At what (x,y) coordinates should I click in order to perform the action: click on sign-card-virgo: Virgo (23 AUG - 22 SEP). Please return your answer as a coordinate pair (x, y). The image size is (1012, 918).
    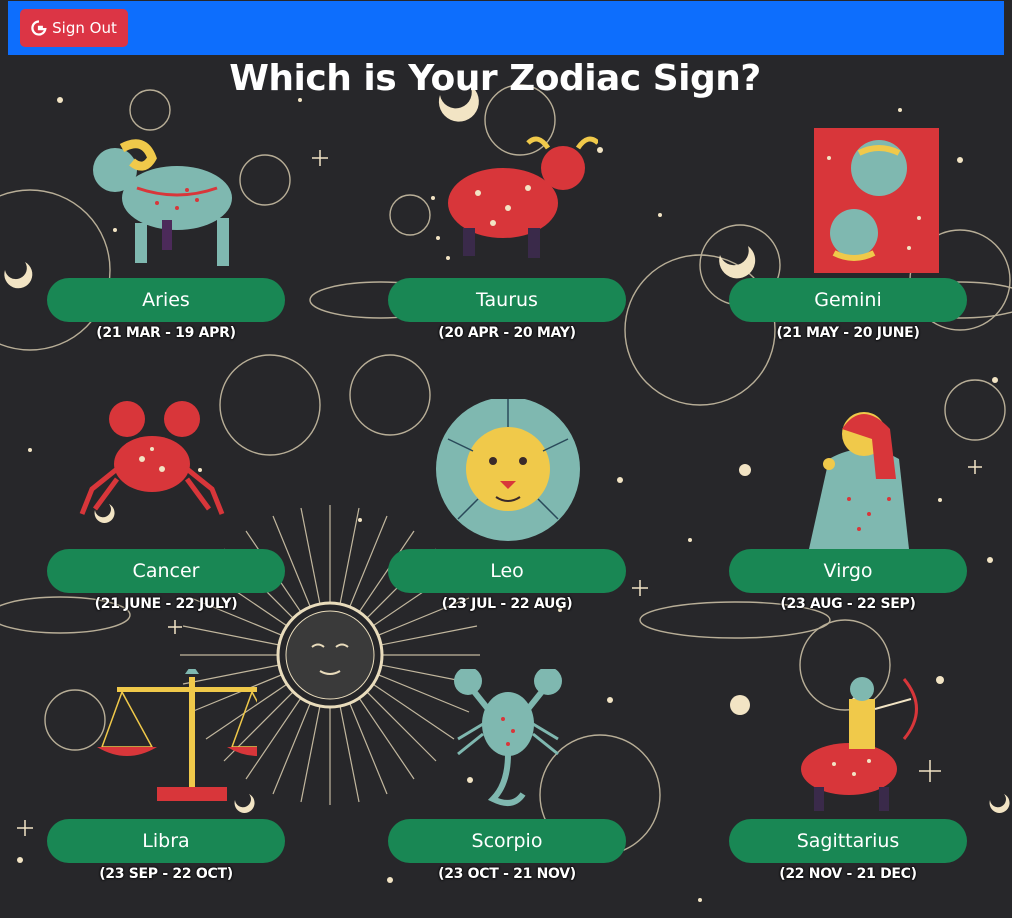
    Looking at the image, I should click on (849, 529).